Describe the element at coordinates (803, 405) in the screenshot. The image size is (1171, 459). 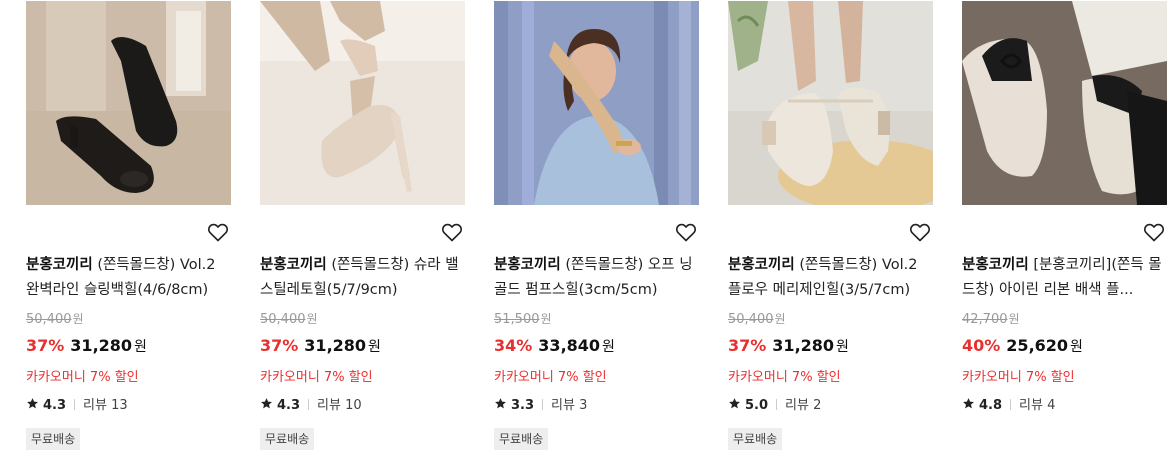
I see `review-count: 리뷰 2` at that location.